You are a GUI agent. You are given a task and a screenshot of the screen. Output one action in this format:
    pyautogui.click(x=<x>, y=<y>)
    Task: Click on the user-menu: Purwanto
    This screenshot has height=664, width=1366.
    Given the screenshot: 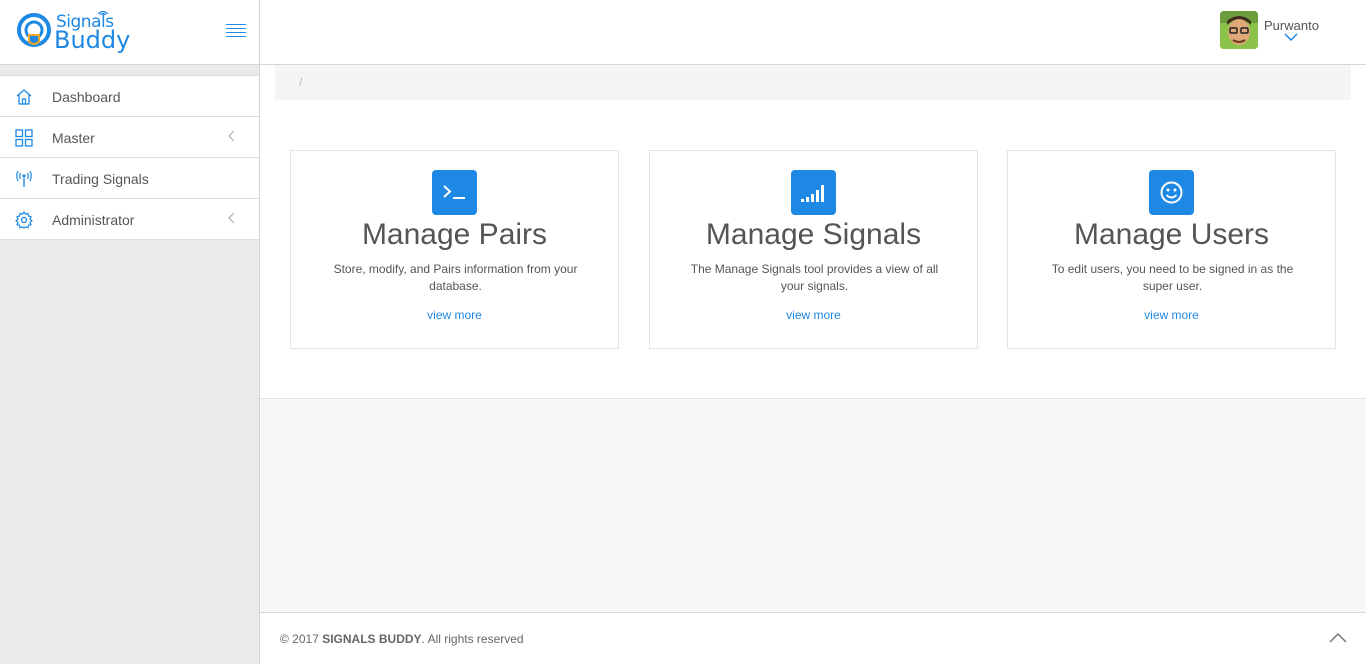 What is the action you would take?
    pyautogui.click(x=1278, y=32)
    